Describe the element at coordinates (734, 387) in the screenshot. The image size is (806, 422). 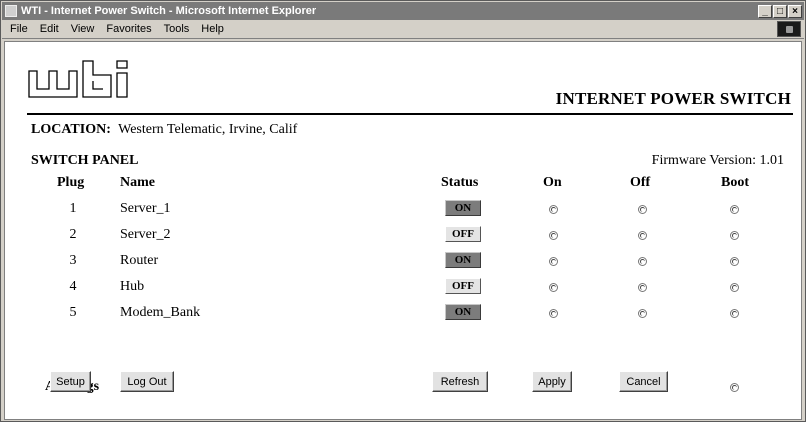
I see `all-plugs-boot-radio` at that location.